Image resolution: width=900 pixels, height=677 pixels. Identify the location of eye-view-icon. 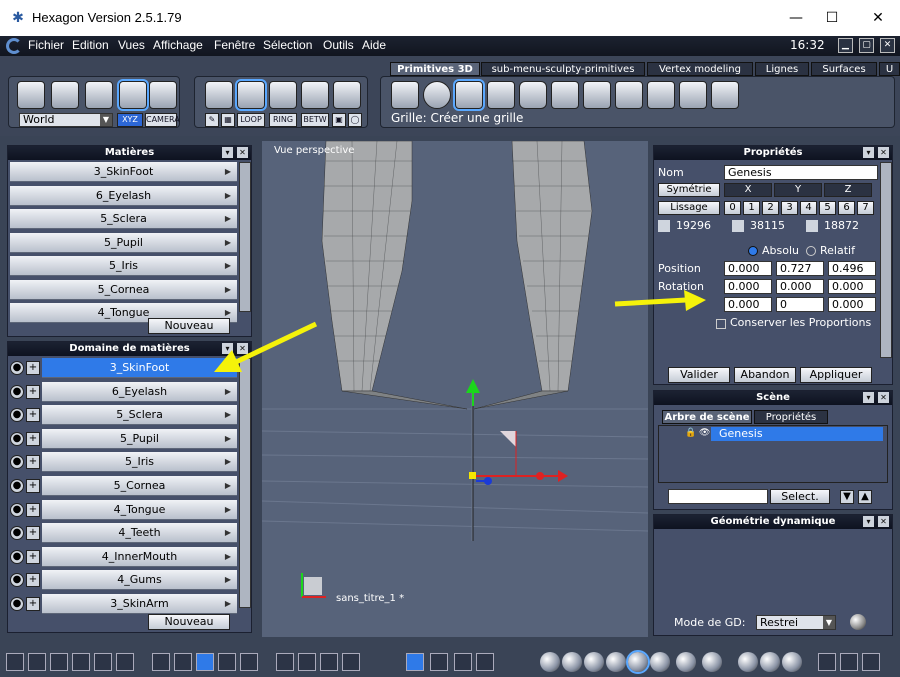
(351, 662).